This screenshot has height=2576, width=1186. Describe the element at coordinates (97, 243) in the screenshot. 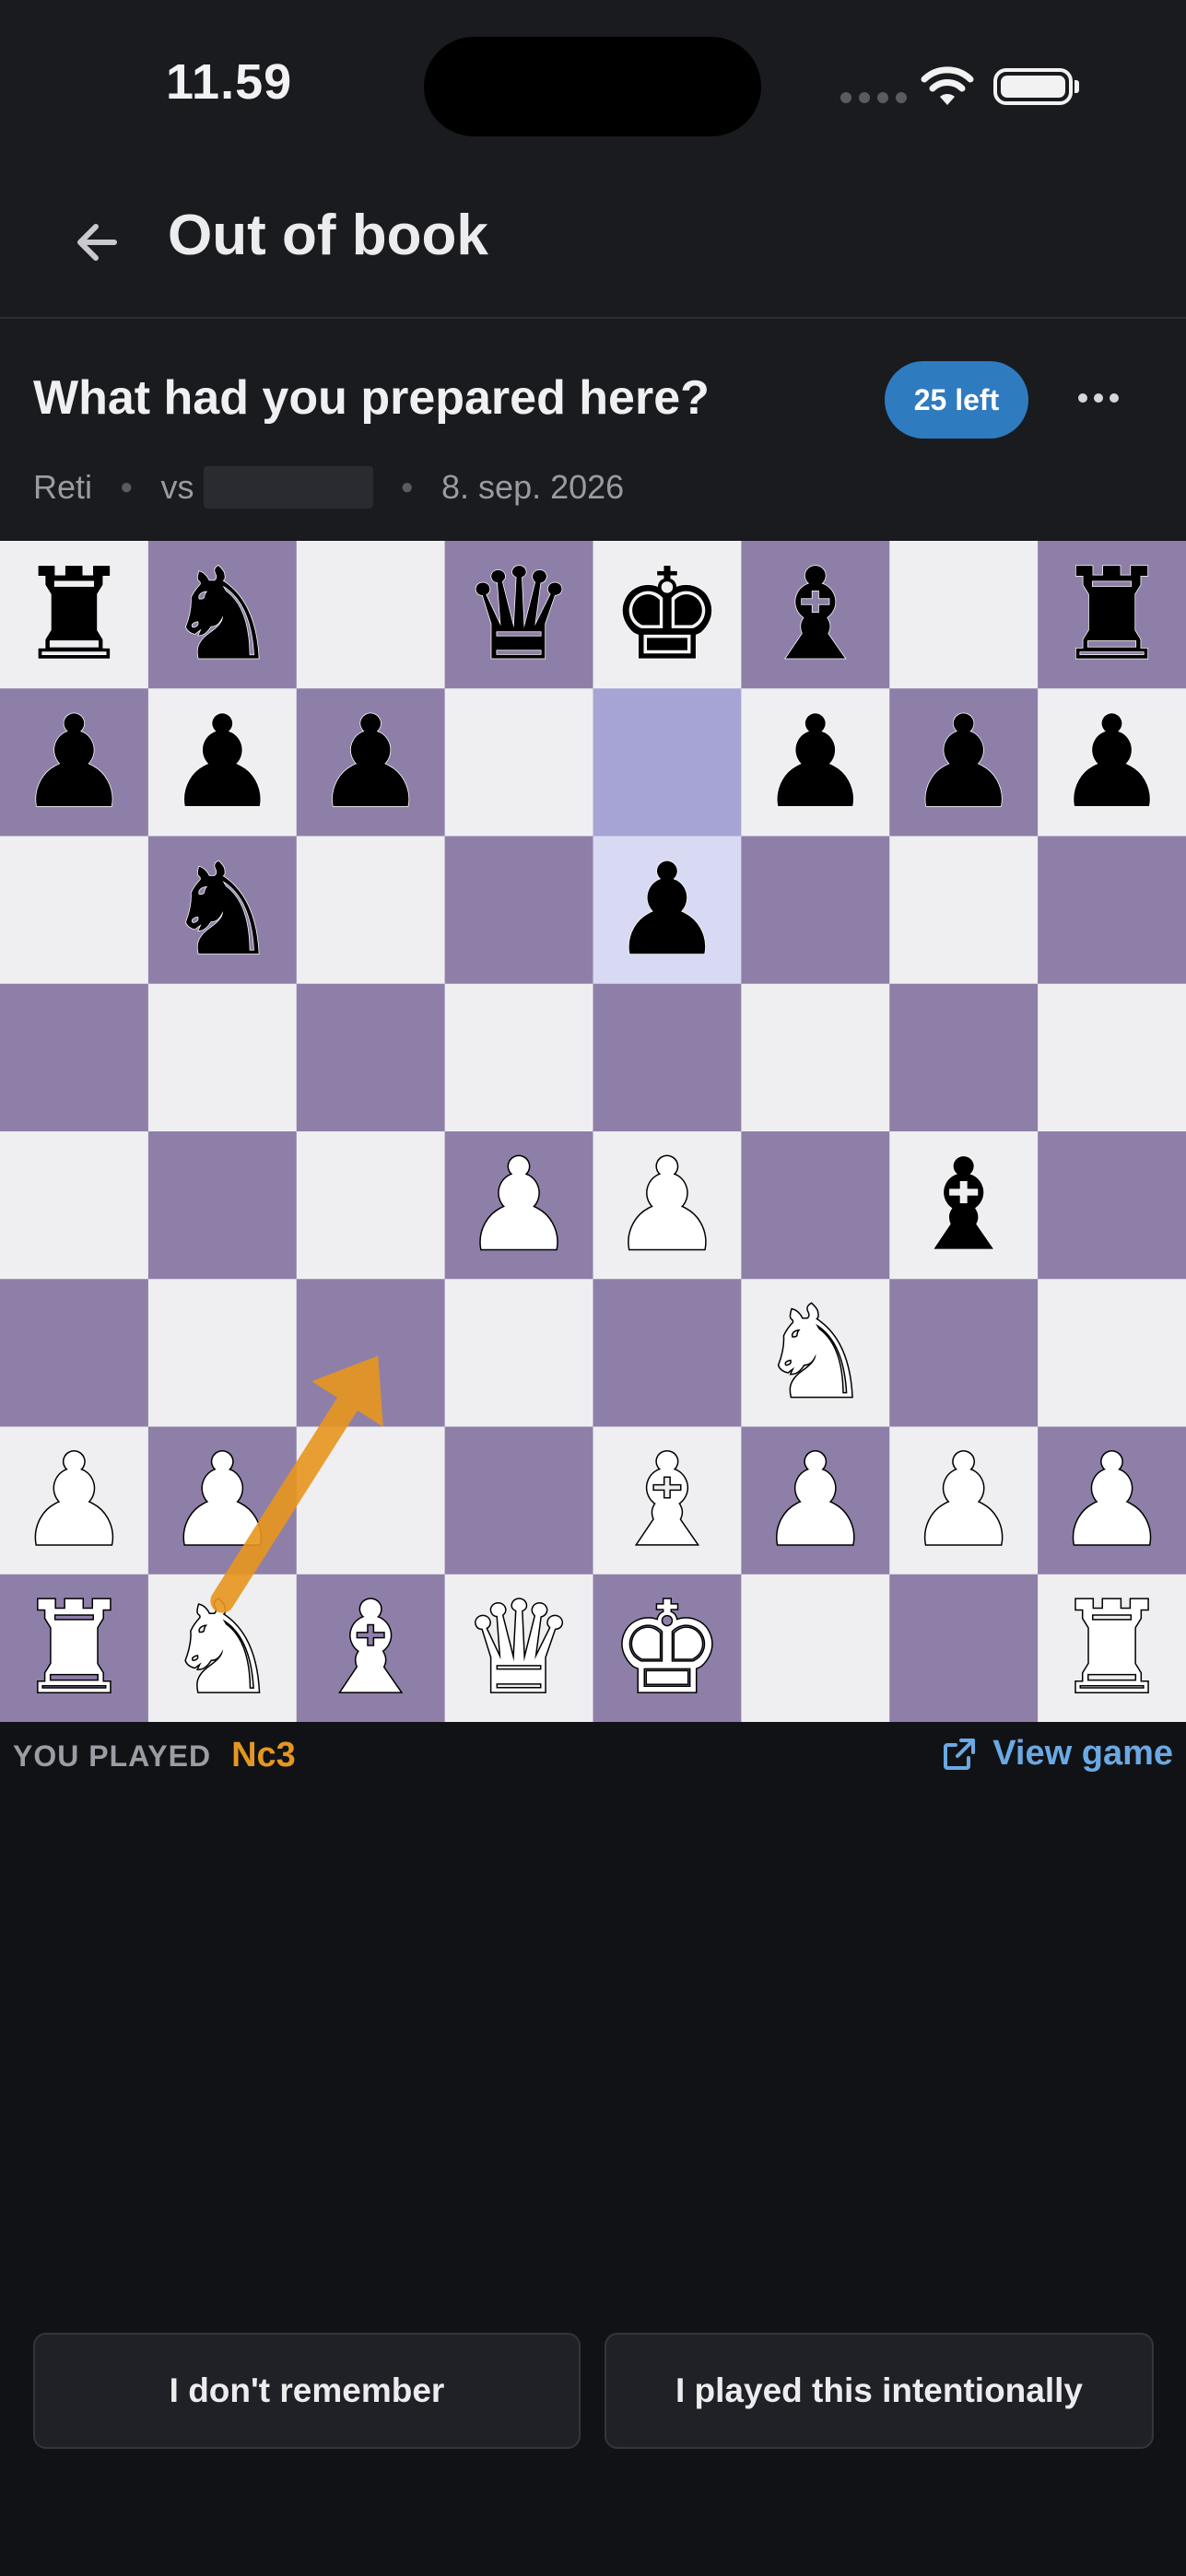

I see `back-arrow-icon` at that location.